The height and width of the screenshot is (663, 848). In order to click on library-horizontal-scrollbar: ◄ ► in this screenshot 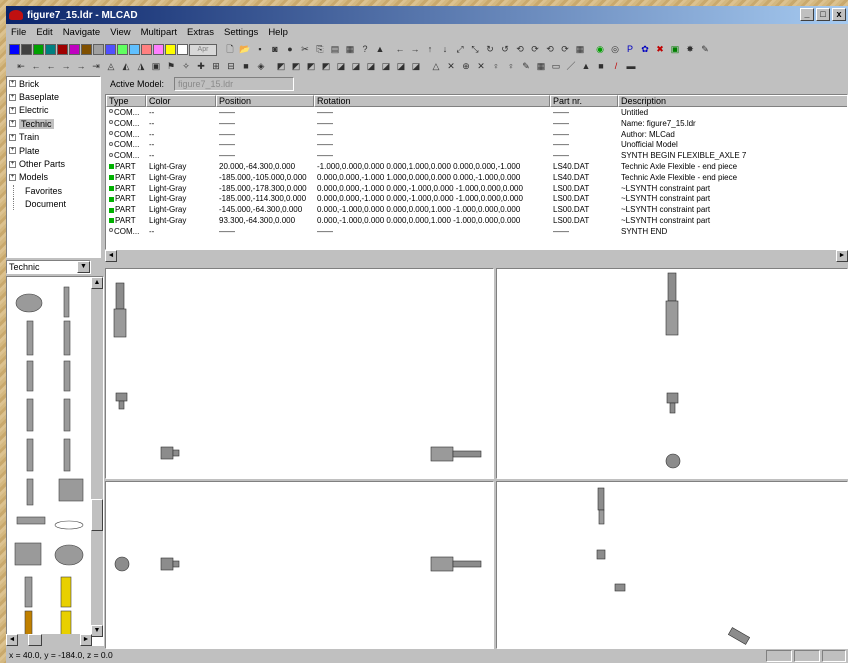, I will do `click(49, 640)`.